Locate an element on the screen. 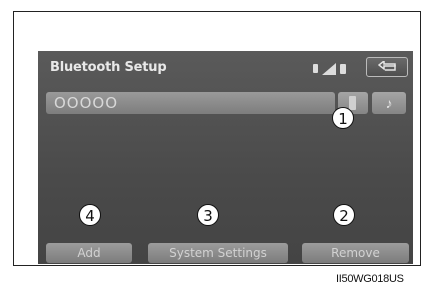 This screenshot has width=423, height=291. callout-3: 3 is located at coordinates (208, 215).